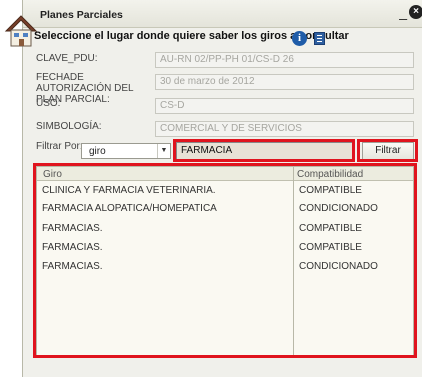 Image resolution: width=422 pixels, height=377 pixels. Describe the element at coordinates (59, 146) in the screenshot. I see `filtrar-por-label: Filtrar Por:` at that location.